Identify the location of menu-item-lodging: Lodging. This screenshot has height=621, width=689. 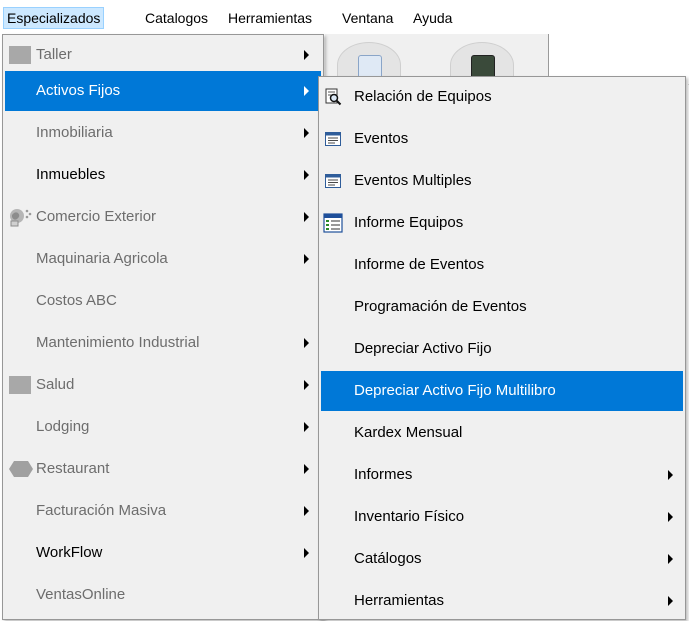
(163, 427).